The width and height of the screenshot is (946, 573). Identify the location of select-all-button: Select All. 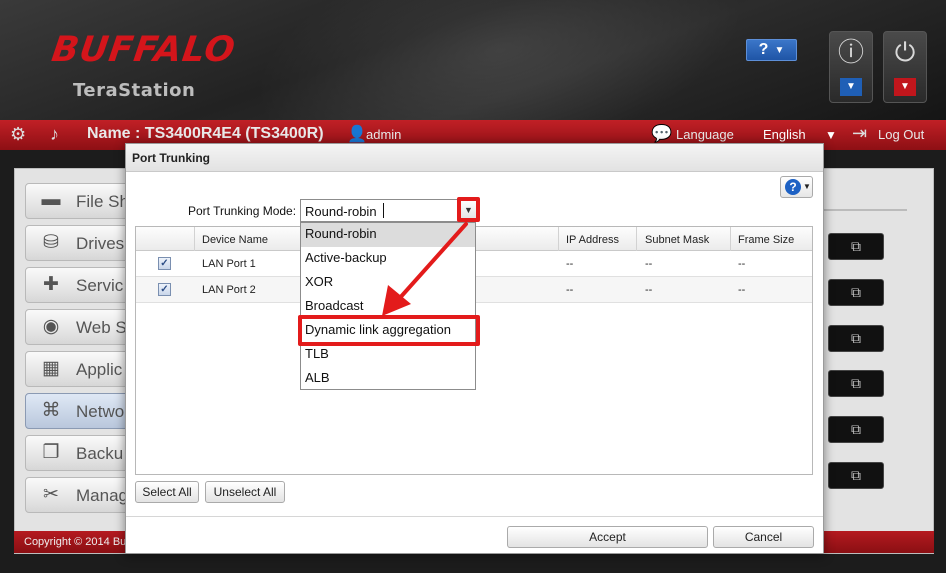
(167, 492).